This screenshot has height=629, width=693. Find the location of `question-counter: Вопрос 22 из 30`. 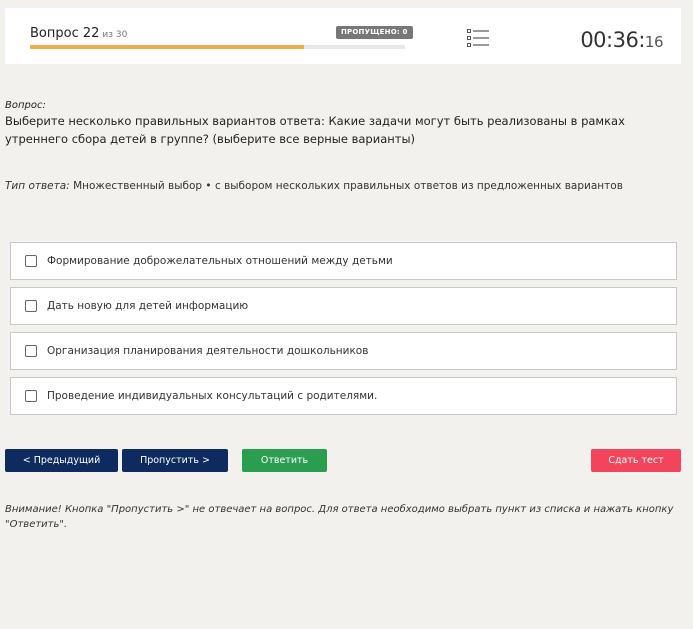

question-counter: Вопрос 22 из 30 is located at coordinates (78, 33).